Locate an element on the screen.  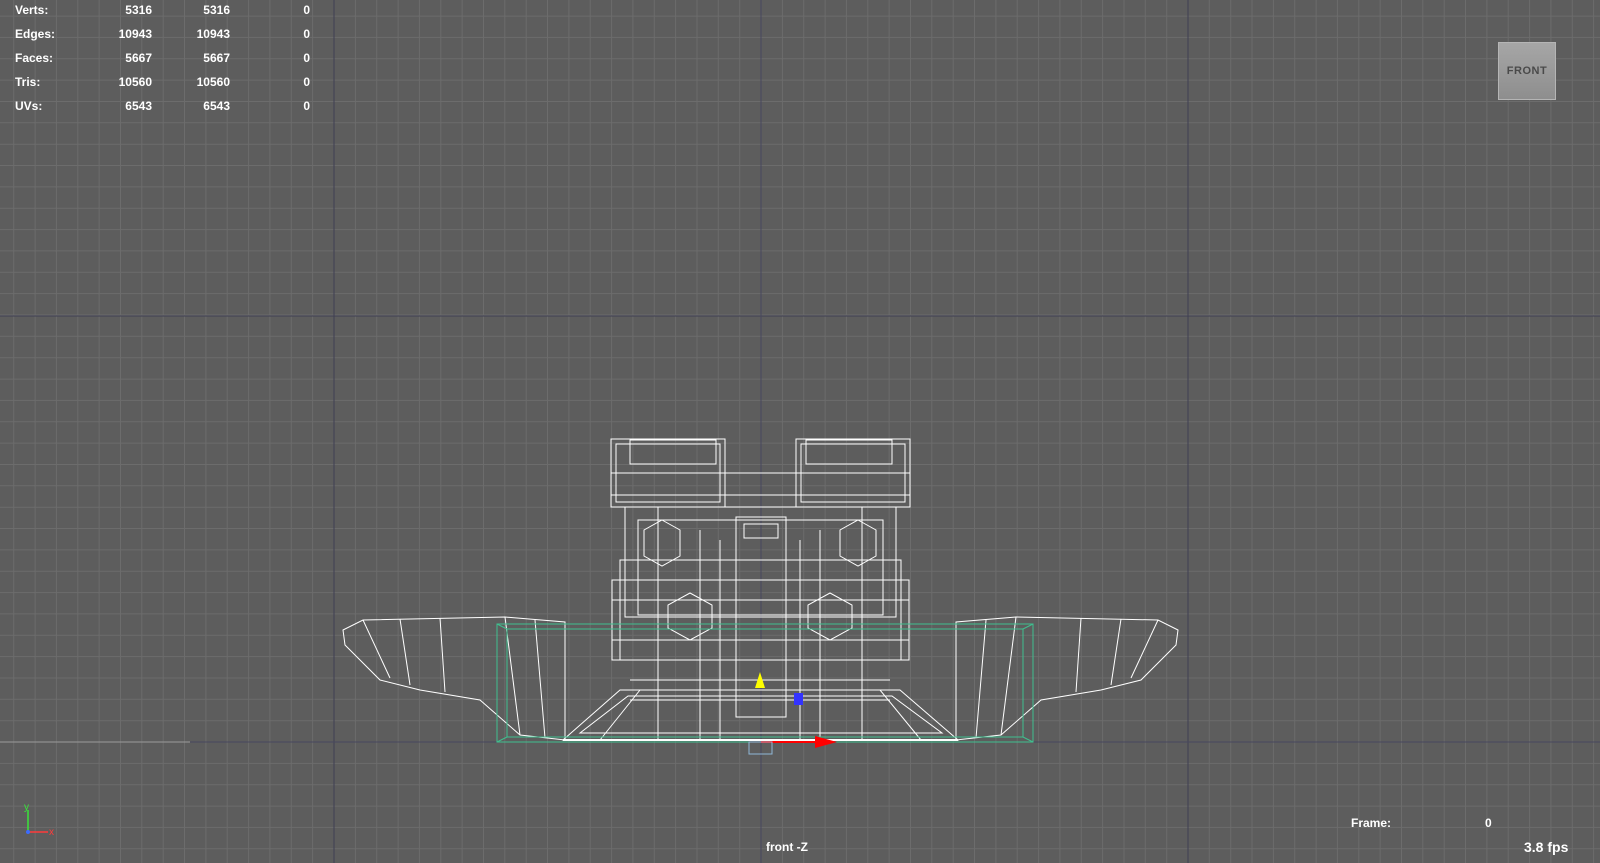
hud-uvs-label: UVs: is located at coordinates (29, 106).